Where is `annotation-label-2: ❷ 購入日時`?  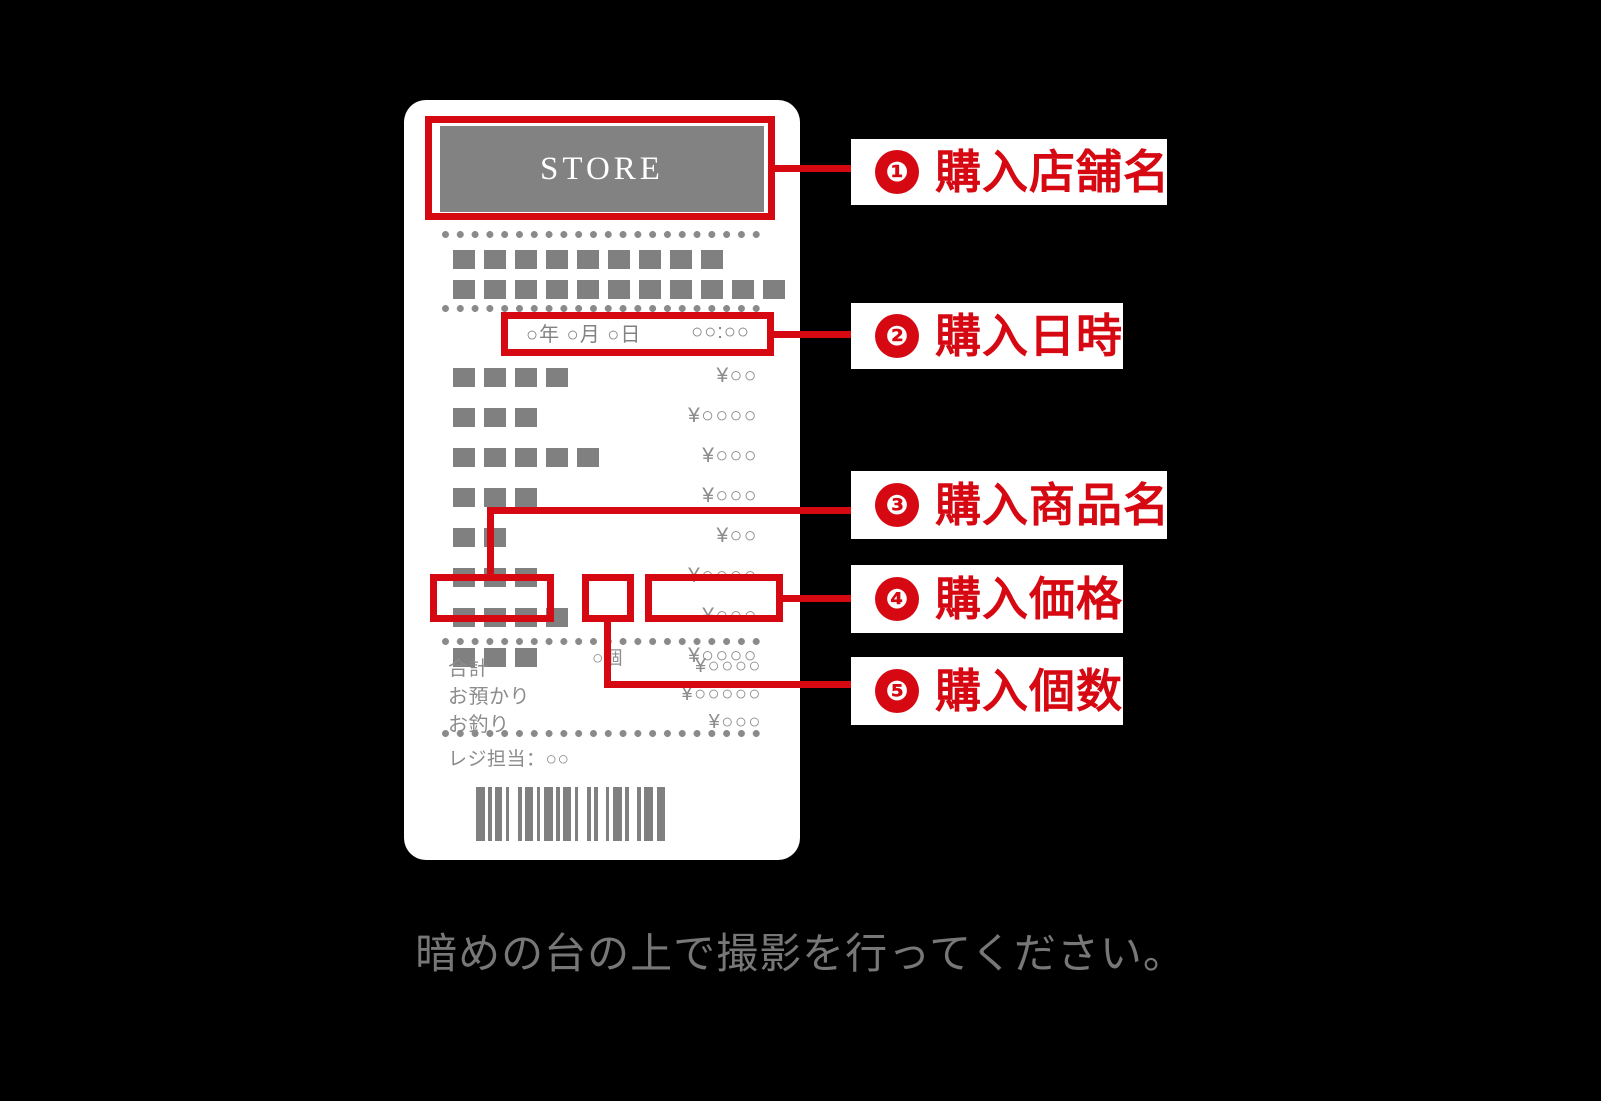
annotation-label-2: ❷ 購入日時 is located at coordinates (987, 336).